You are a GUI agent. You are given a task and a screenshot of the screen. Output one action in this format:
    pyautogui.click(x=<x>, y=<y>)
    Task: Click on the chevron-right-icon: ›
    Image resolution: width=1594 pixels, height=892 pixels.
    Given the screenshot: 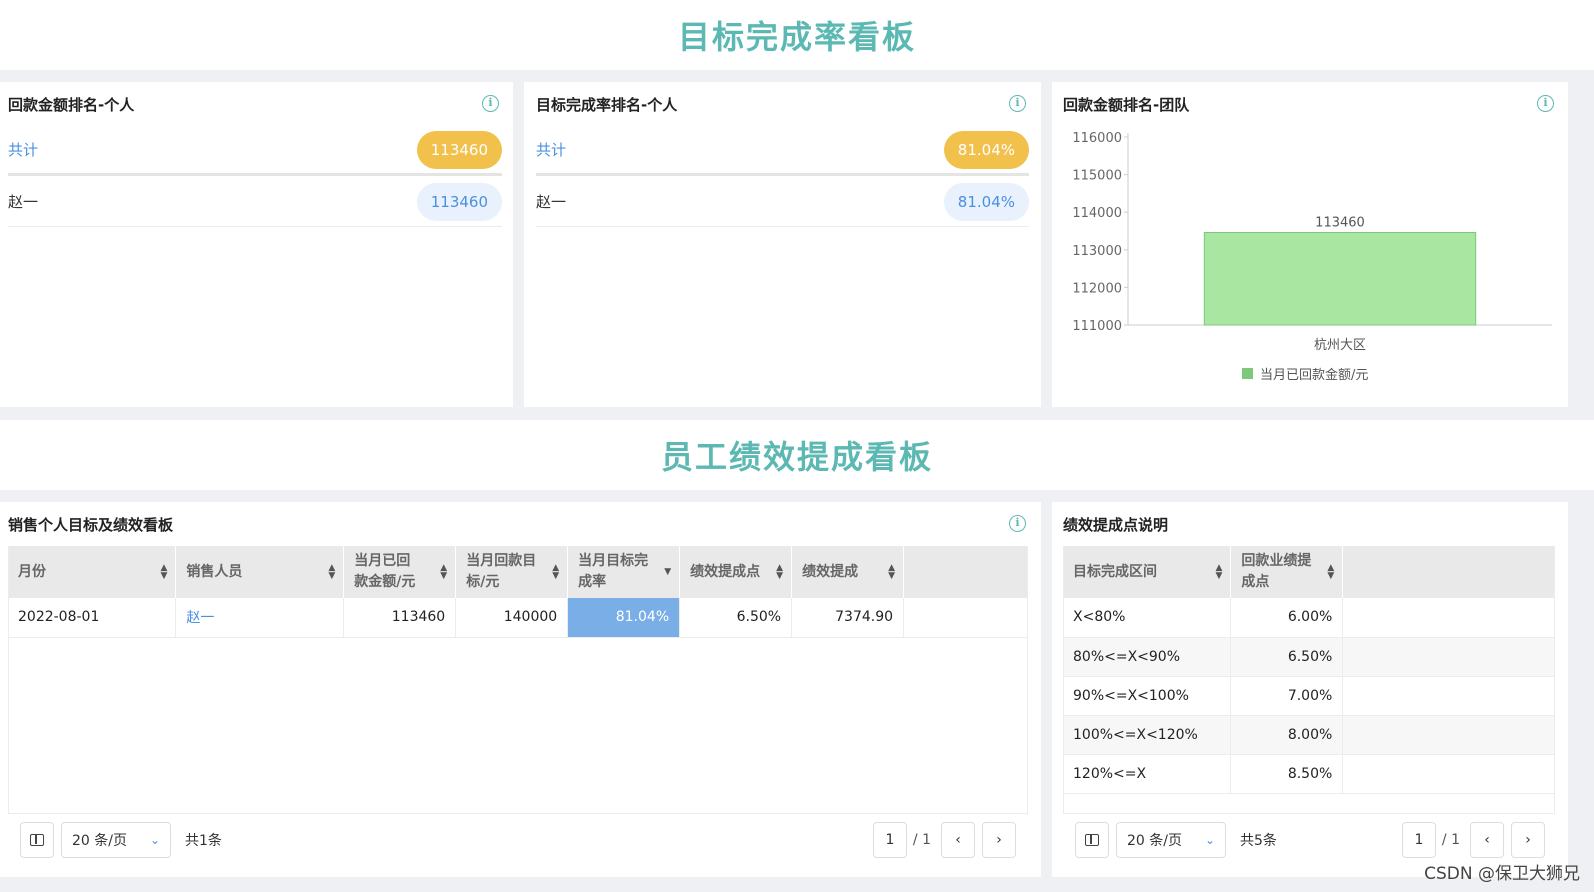 What is the action you would take?
    pyautogui.click(x=1528, y=840)
    